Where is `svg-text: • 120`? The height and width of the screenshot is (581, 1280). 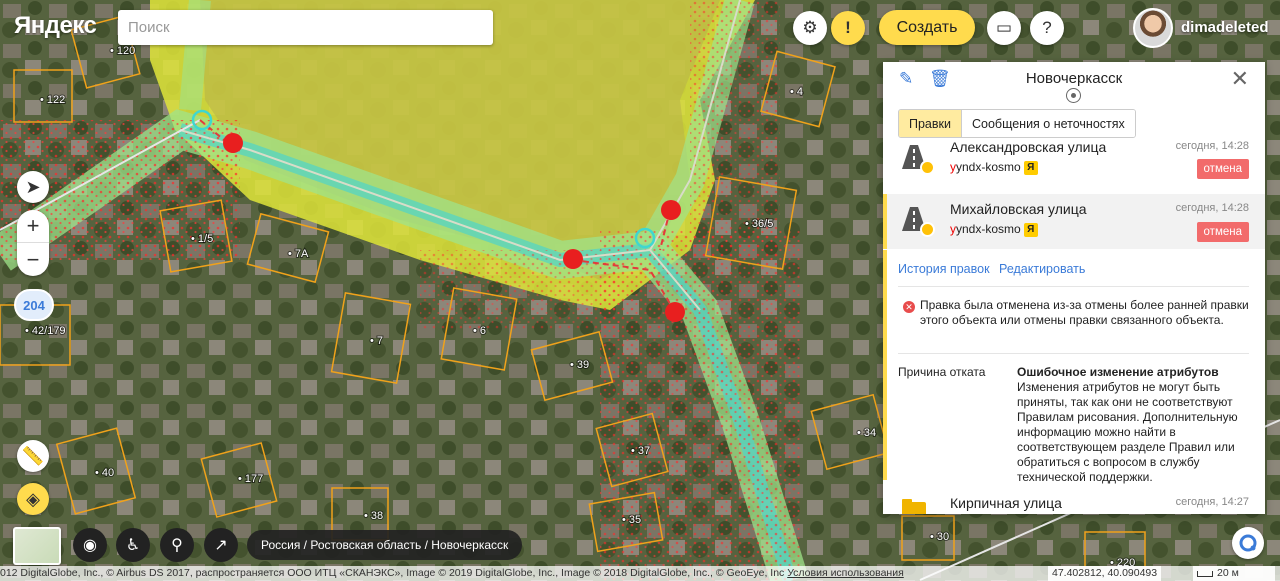
svg-text: • 120 is located at coordinates (122, 51).